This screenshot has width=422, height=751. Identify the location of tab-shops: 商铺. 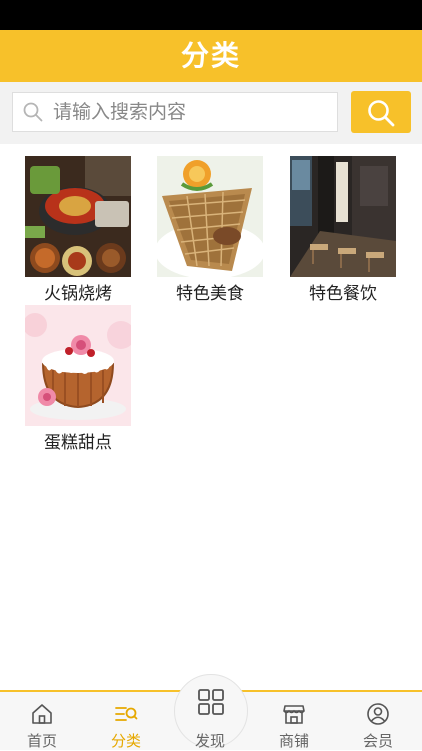
(294, 721).